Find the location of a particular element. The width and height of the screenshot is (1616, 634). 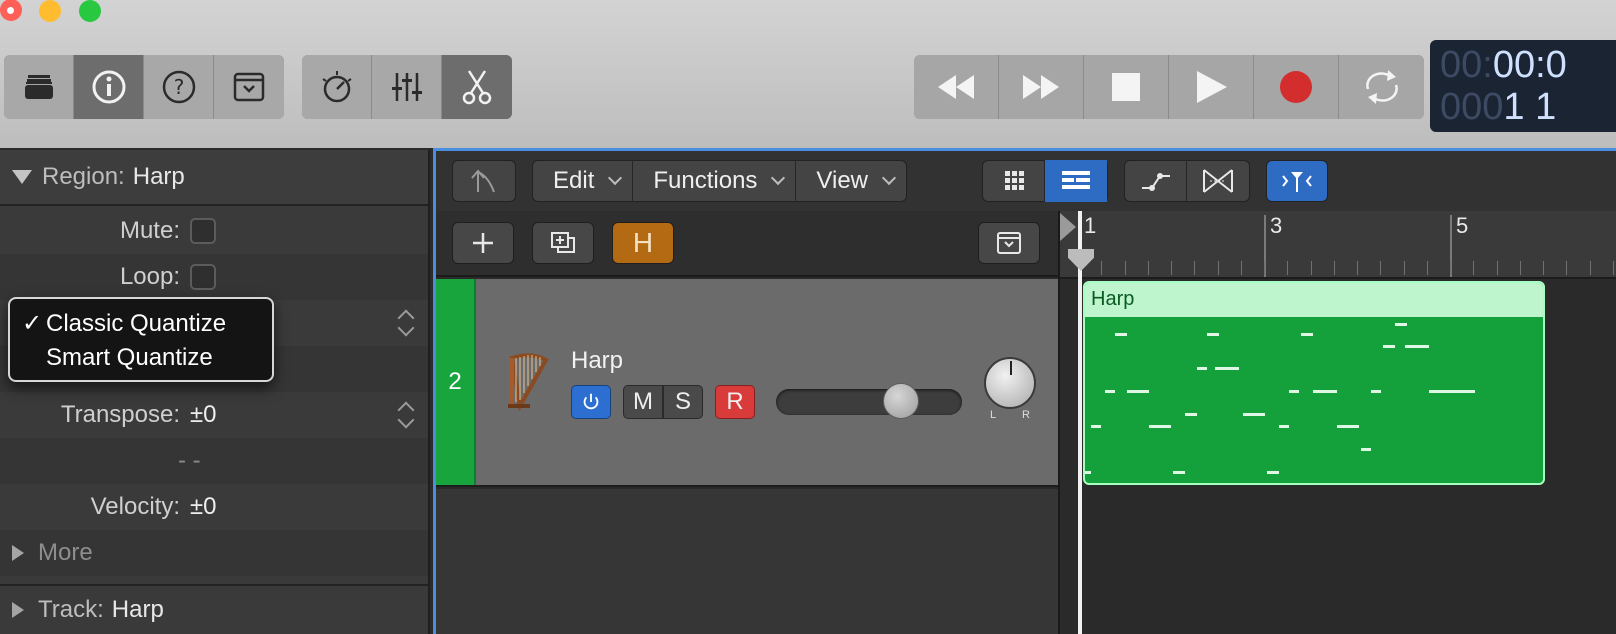

list-icon is located at coordinates (1076, 180).